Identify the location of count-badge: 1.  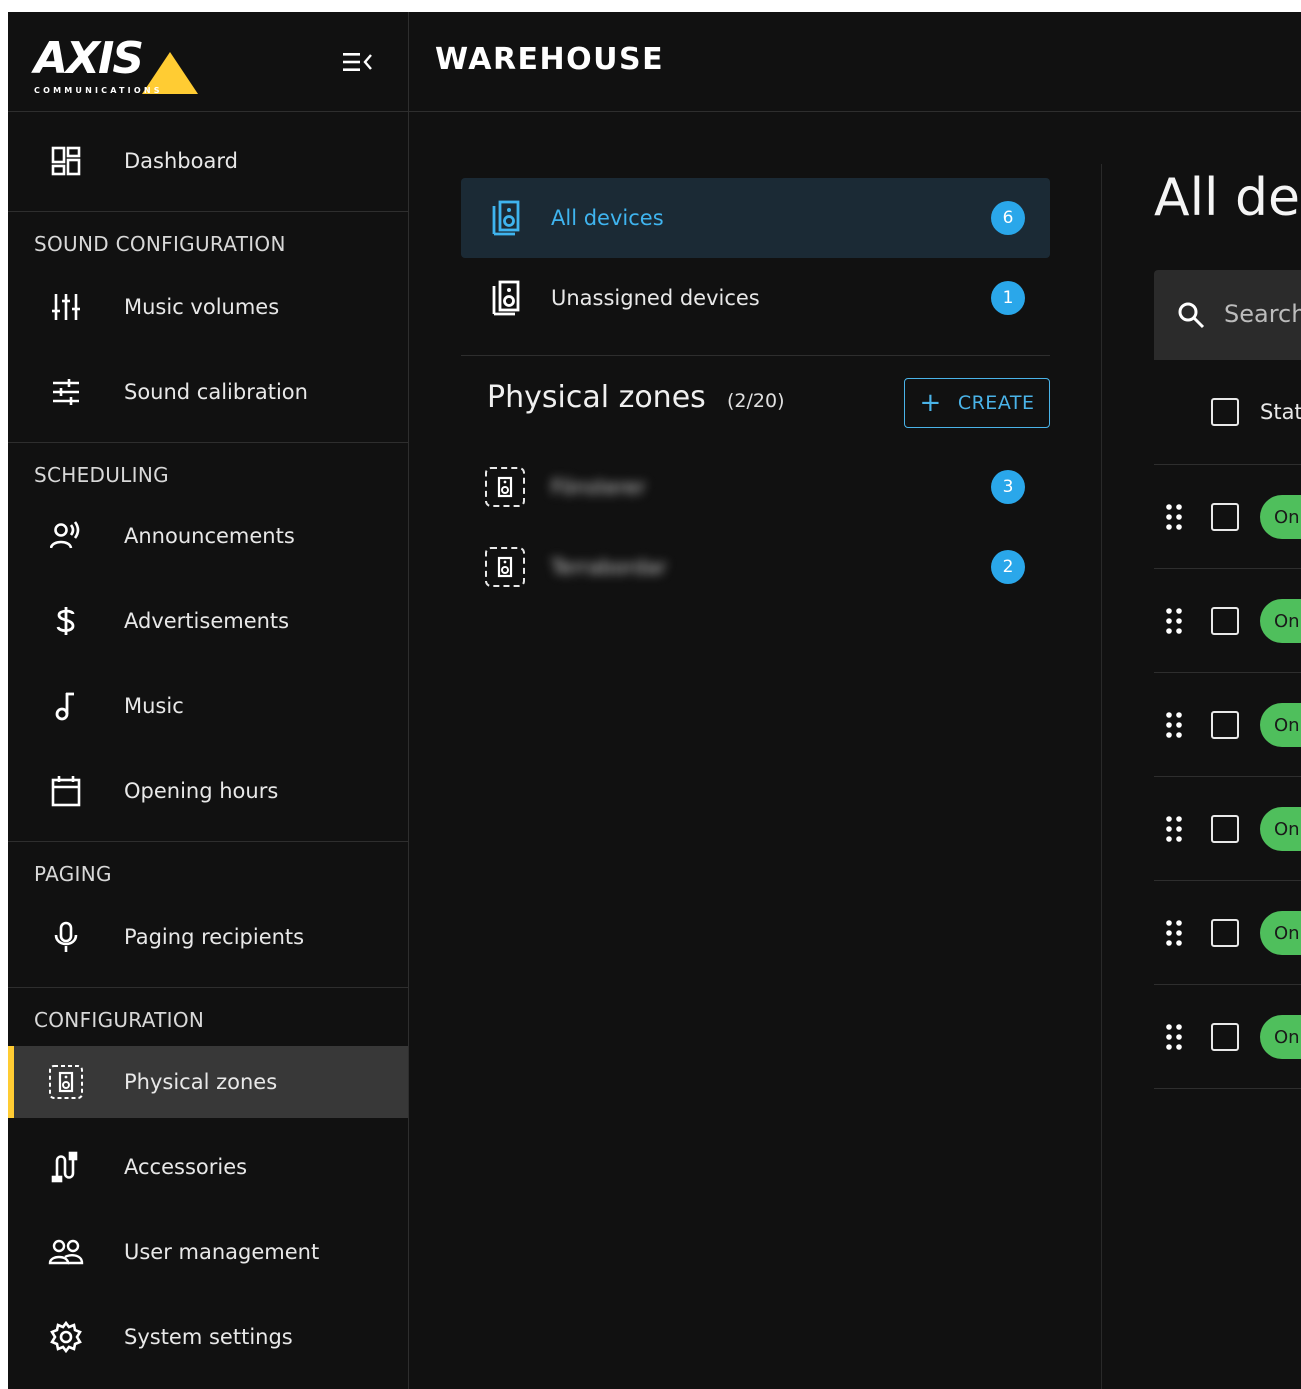
(1008, 298).